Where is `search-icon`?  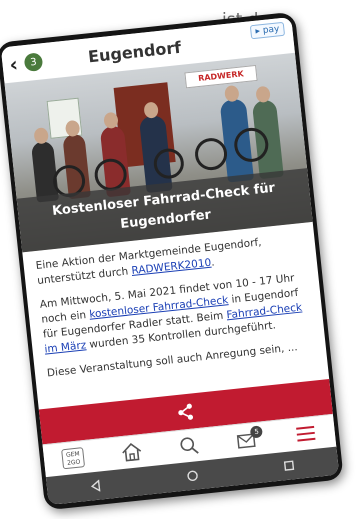 search-icon is located at coordinates (189, 445).